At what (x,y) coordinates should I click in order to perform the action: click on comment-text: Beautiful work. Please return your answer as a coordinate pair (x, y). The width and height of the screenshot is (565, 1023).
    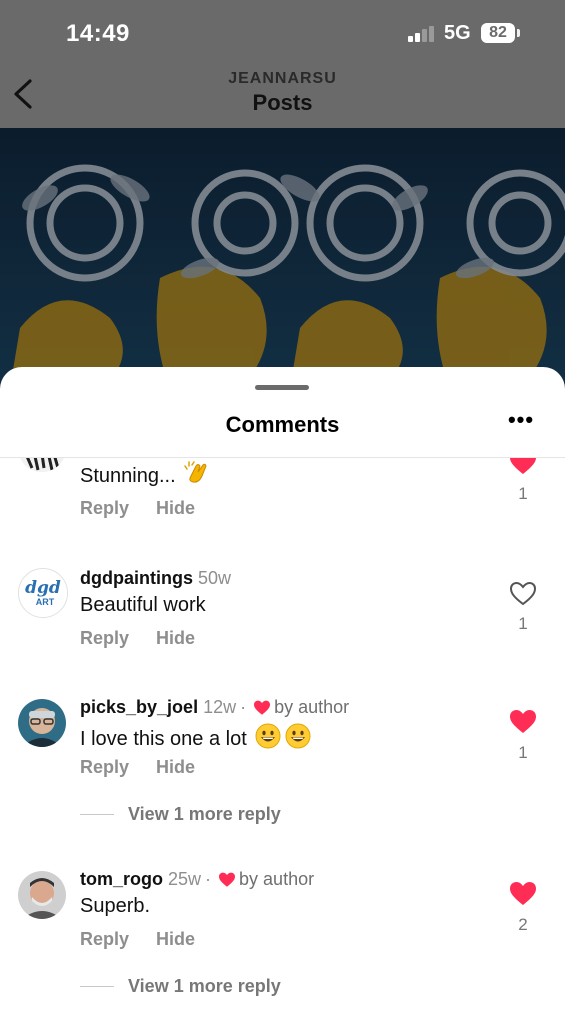
    Looking at the image, I should click on (143, 605).